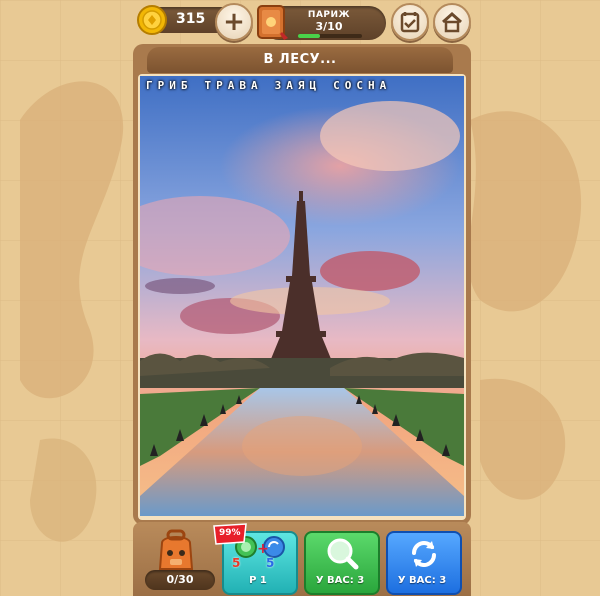 The width and height of the screenshot is (600, 596). I want to click on found-items-count: 0/30, so click(180, 579).